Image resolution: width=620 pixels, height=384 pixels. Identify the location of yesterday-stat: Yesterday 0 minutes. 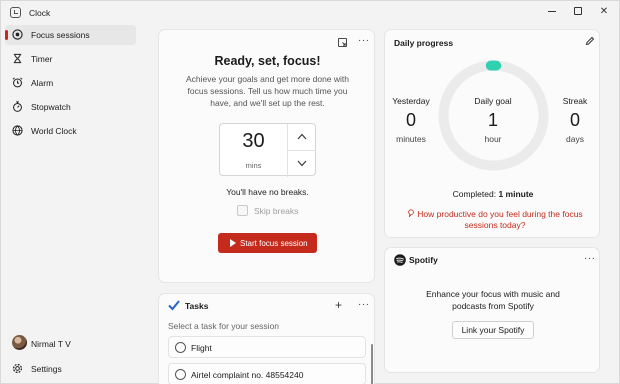
(411, 120).